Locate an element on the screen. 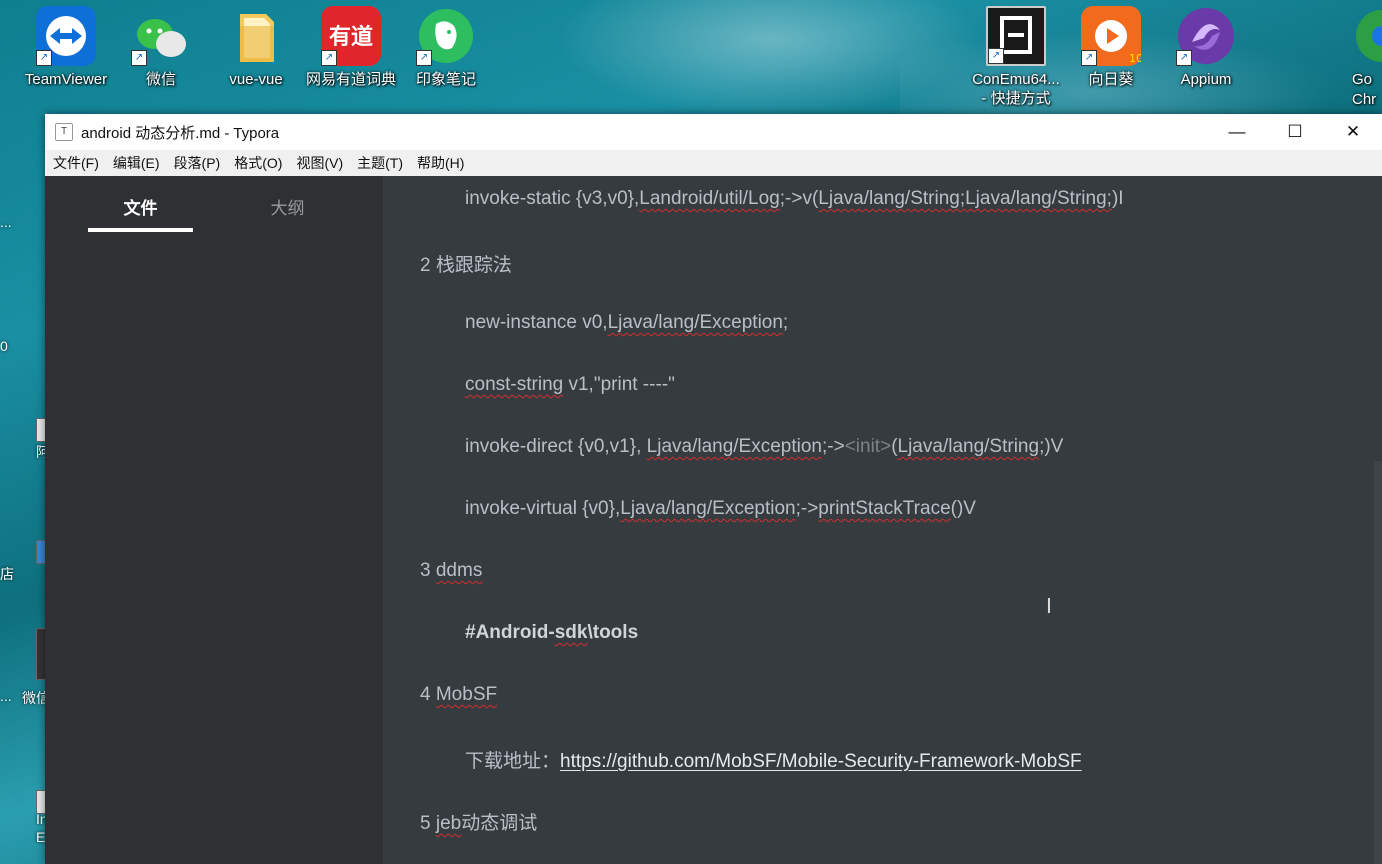  folder-icon is located at coordinates (256, 36).